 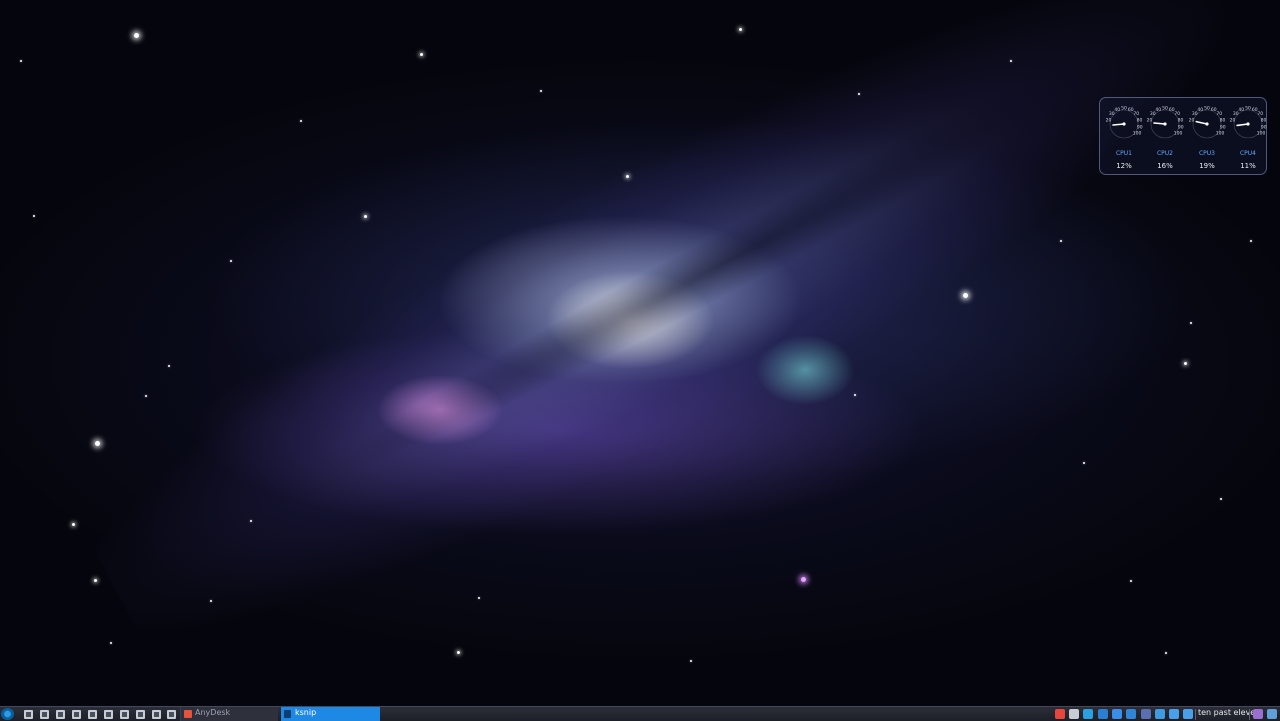 I want to click on cpu-gauge: 20 30 40 50 60 70 80 90 100 CPU3 19%, so click(x=1207, y=137).